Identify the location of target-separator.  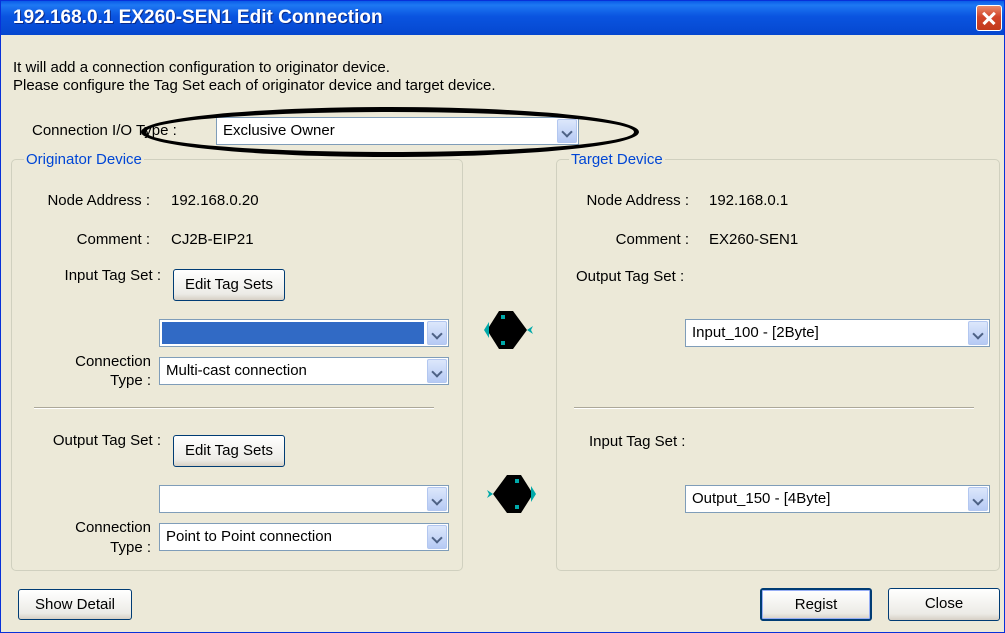
(774, 408).